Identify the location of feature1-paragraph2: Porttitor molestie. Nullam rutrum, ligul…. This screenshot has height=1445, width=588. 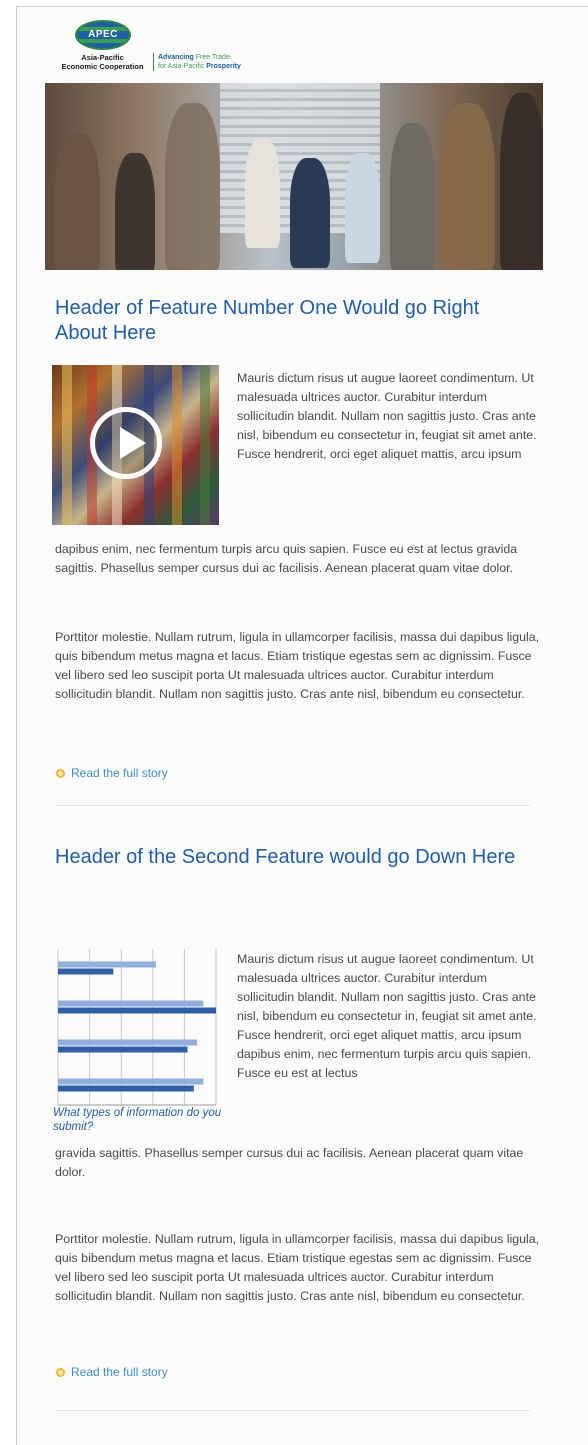
(297, 665).